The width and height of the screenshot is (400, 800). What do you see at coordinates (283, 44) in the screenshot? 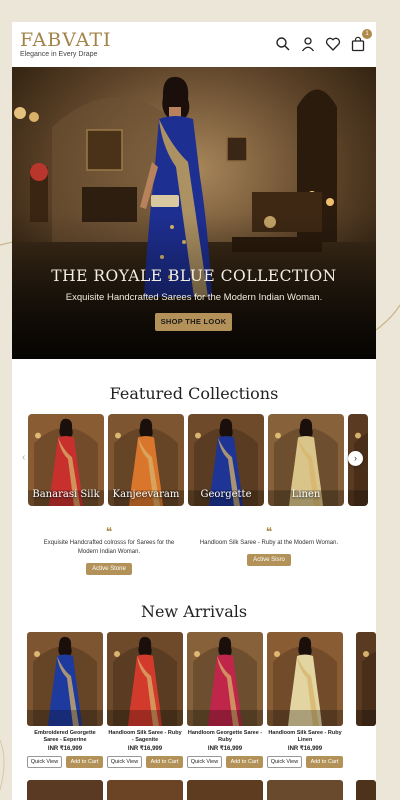
I see `search-icon` at bounding box center [283, 44].